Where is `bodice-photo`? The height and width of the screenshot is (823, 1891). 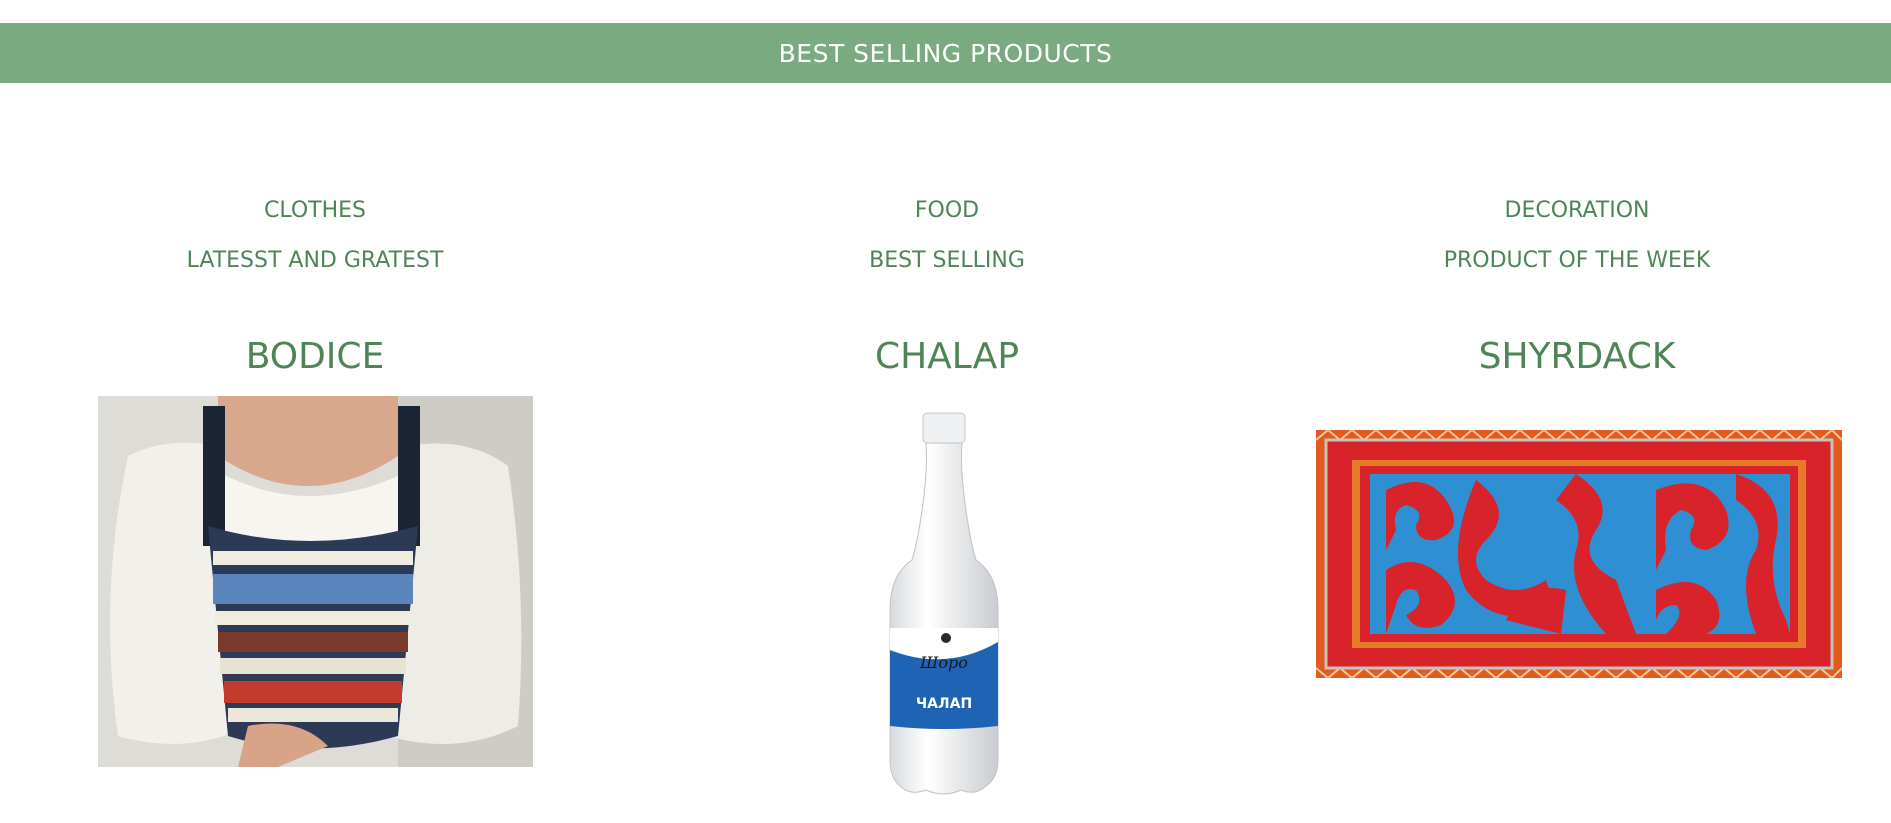 bodice-photo is located at coordinates (315, 581).